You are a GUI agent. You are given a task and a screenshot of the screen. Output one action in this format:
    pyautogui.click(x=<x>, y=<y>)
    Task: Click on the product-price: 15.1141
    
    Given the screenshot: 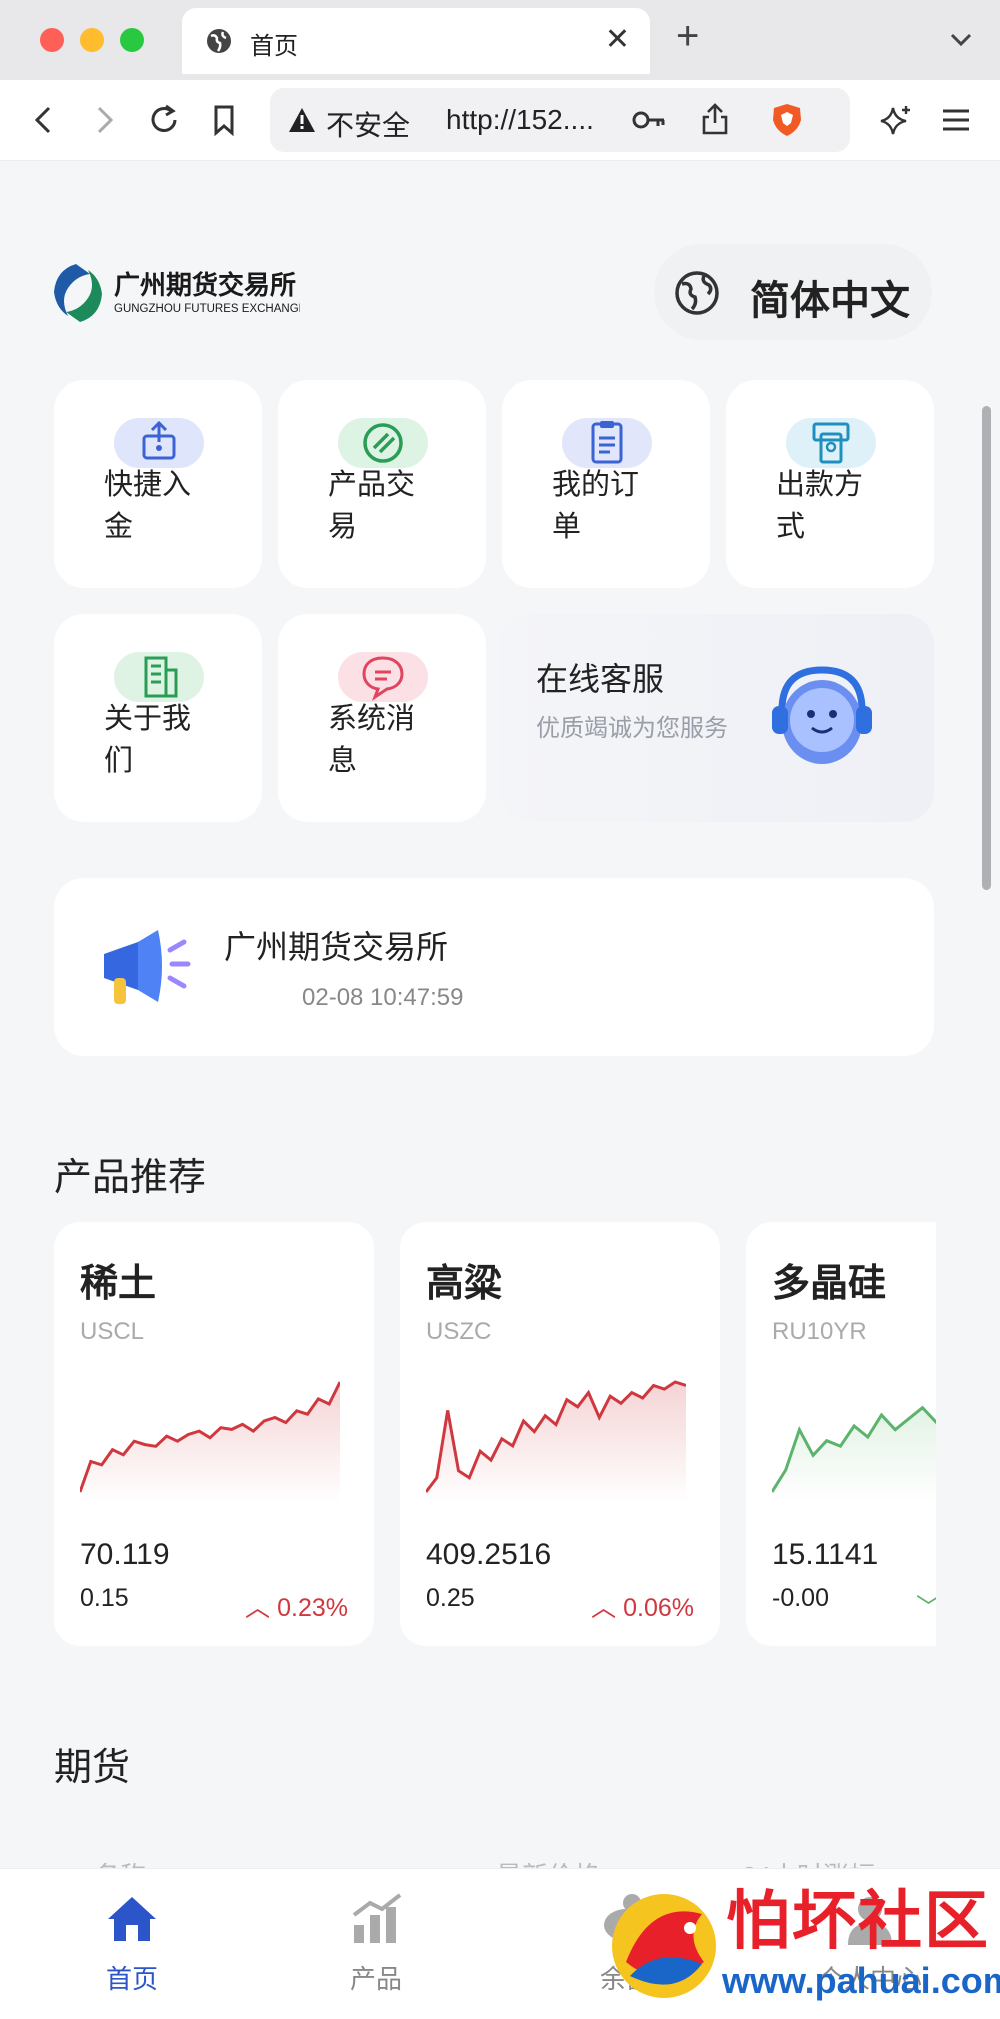 What is the action you would take?
    pyautogui.click(x=825, y=1554)
    